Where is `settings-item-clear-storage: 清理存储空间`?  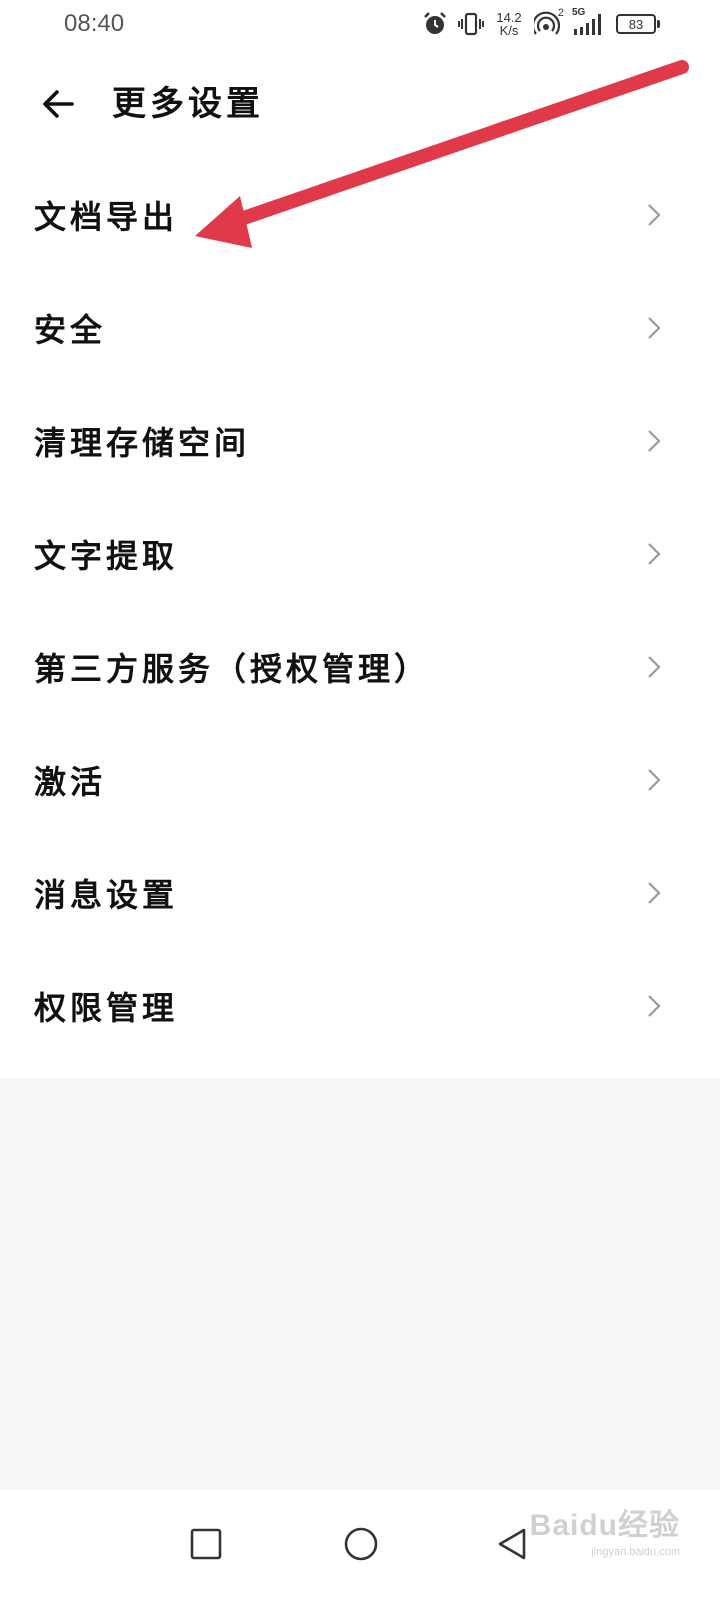
settings-item-clear-storage: 清理存储空间 is located at coordinates (360, 440).